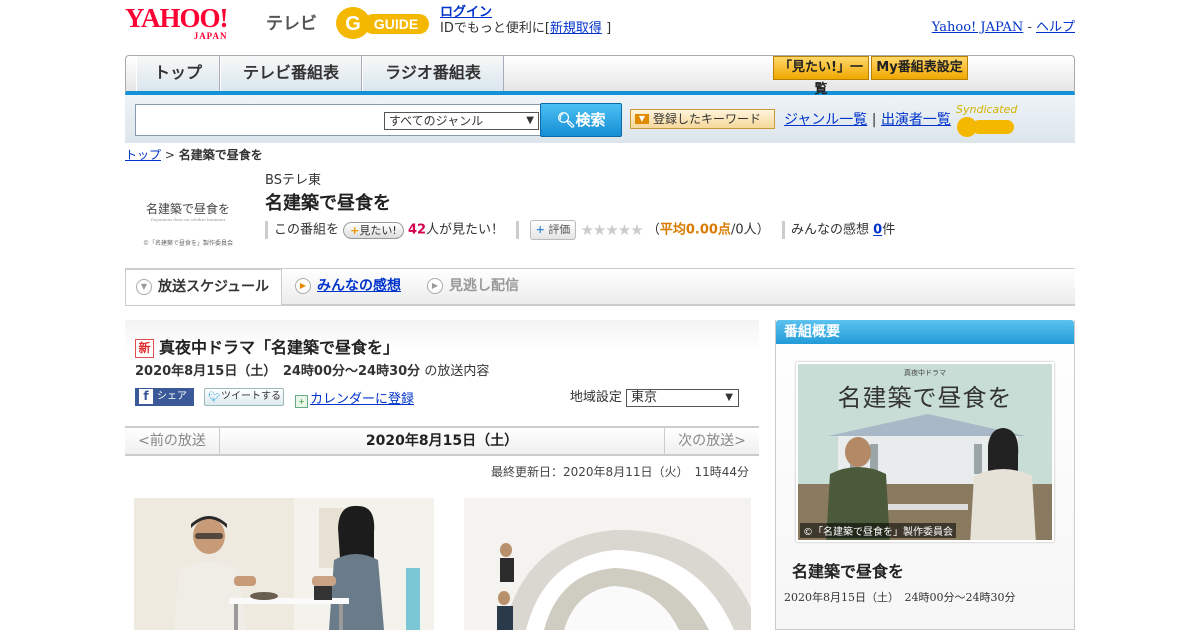  What do you see at coordinates (220, 155) in the screenshot?
I see `breadcrumb-current: 名建築で昼食を` at bounding box center [220, 155].